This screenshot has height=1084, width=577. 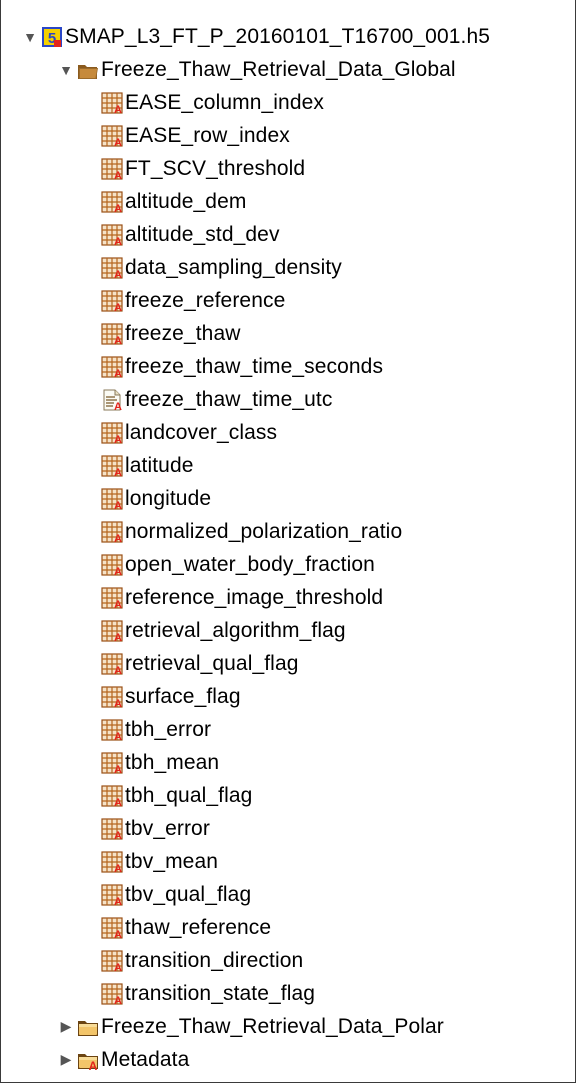 I want to click on dataset-label: open_water_body_fraction, so click(x=250, y=564).